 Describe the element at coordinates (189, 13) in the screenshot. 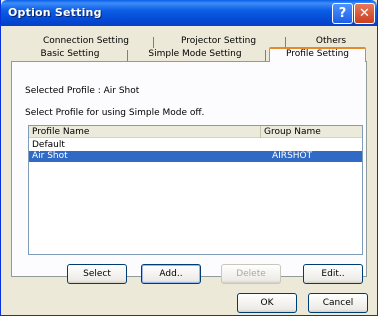

I see `title-bar: Option Setting ? ✕` at that location.